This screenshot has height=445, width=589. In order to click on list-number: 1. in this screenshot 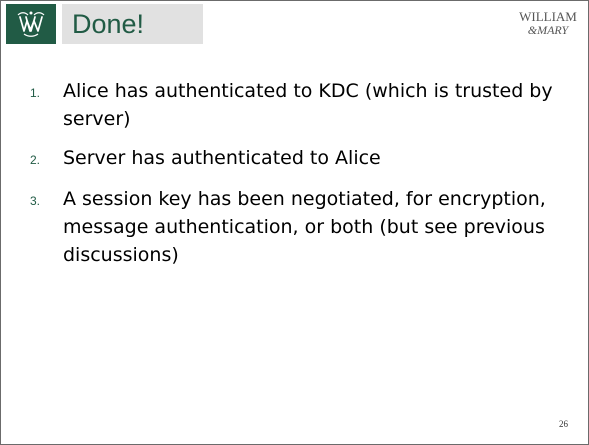, I will do `click(35, 93)`.